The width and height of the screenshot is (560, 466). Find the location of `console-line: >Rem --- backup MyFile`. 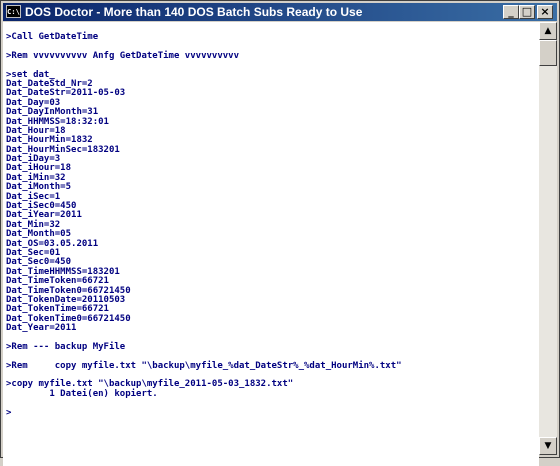

console-line: >Rem --- backup MyFile is located at coordinates (66, 346).